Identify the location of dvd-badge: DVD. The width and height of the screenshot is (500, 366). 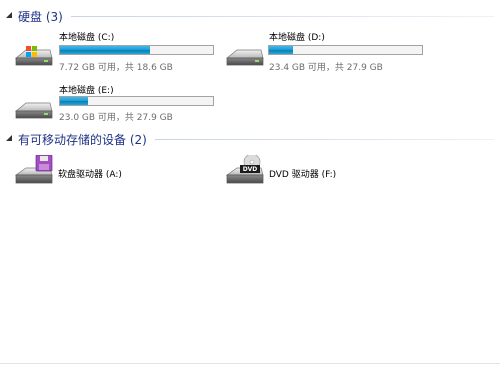
(250, 169).